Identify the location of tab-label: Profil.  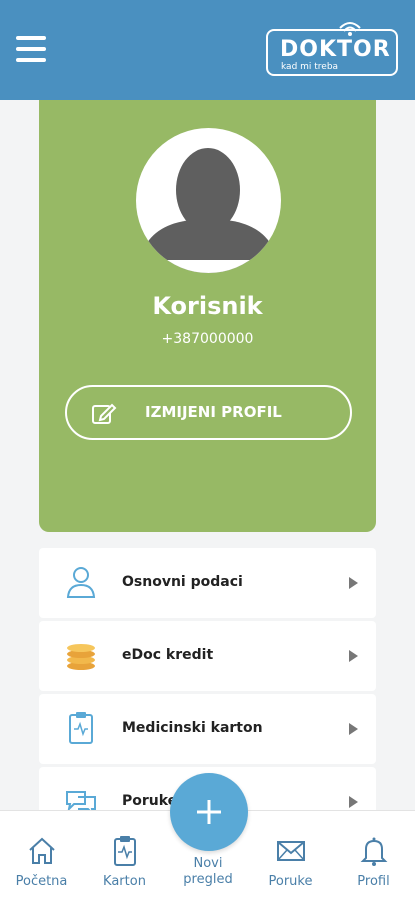
(373, 881).